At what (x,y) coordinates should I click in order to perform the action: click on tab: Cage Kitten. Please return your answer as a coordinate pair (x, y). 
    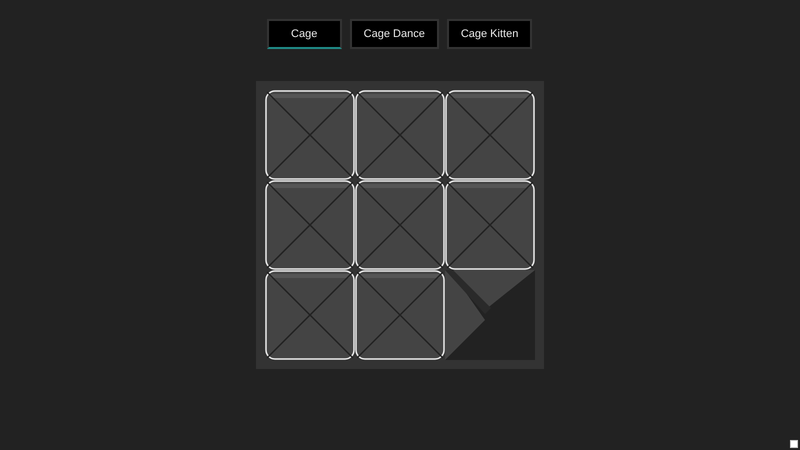
    Looking at the image, I should click on (489, 34).